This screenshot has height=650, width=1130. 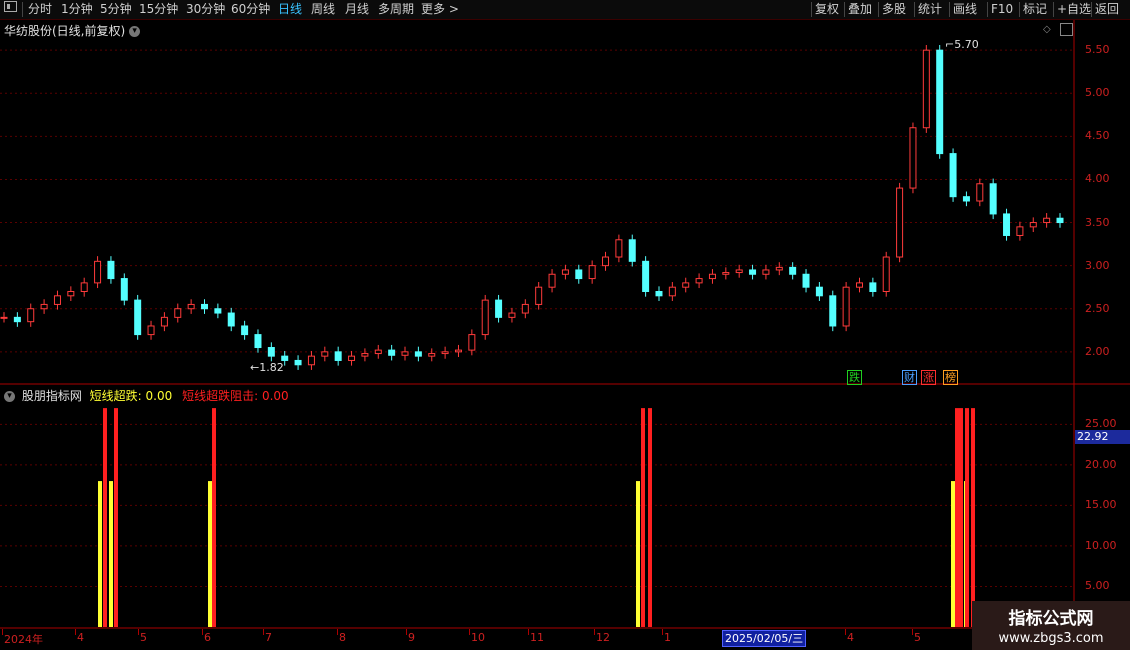 What do you see at coordinates (764, 638) in the screenshot?
I see `cursor-date: 2025/02/05/三` at bounding box center [764, 638].